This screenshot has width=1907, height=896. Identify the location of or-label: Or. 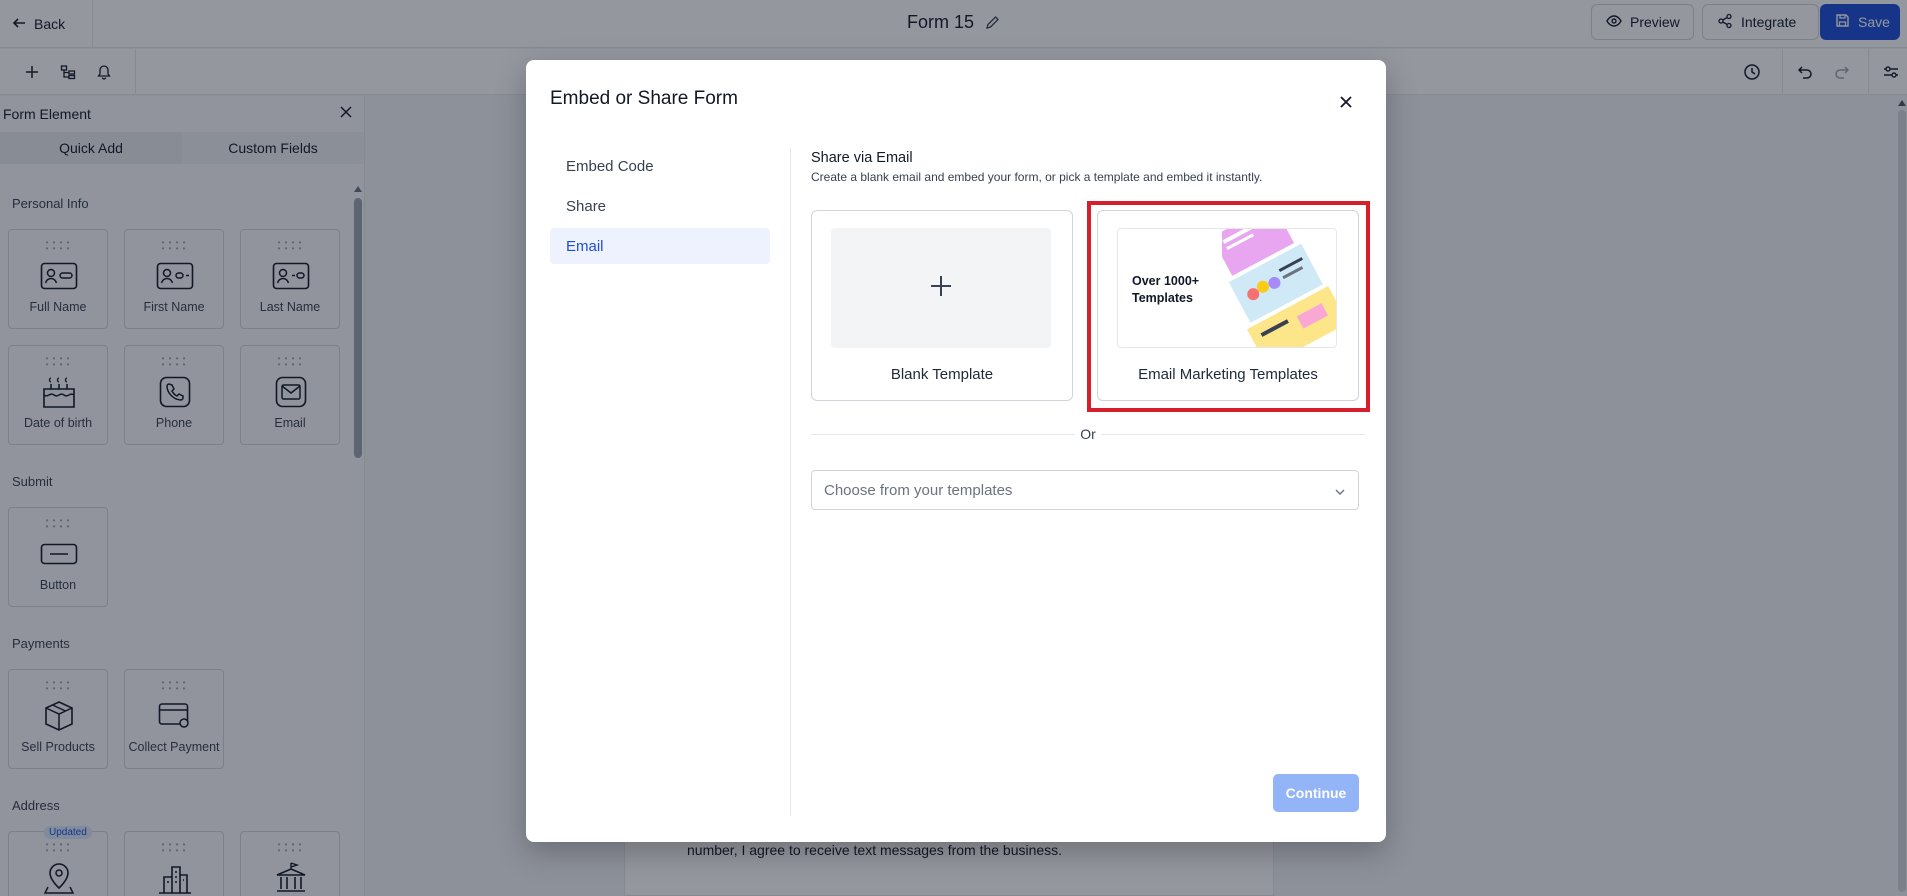
(1088, 434).